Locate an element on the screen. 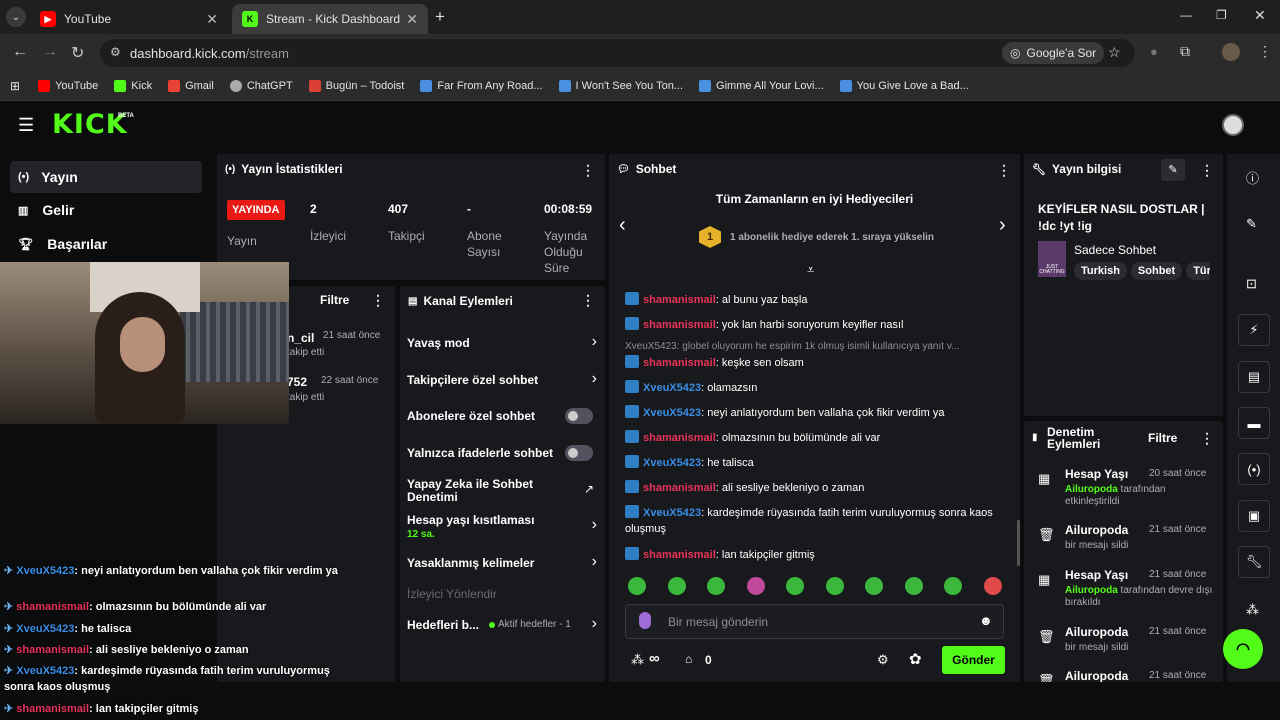 Image resolution: width=1280 pixels, height=720 pixels. notes-button: ▤ is located at coordinates (1254, 377).